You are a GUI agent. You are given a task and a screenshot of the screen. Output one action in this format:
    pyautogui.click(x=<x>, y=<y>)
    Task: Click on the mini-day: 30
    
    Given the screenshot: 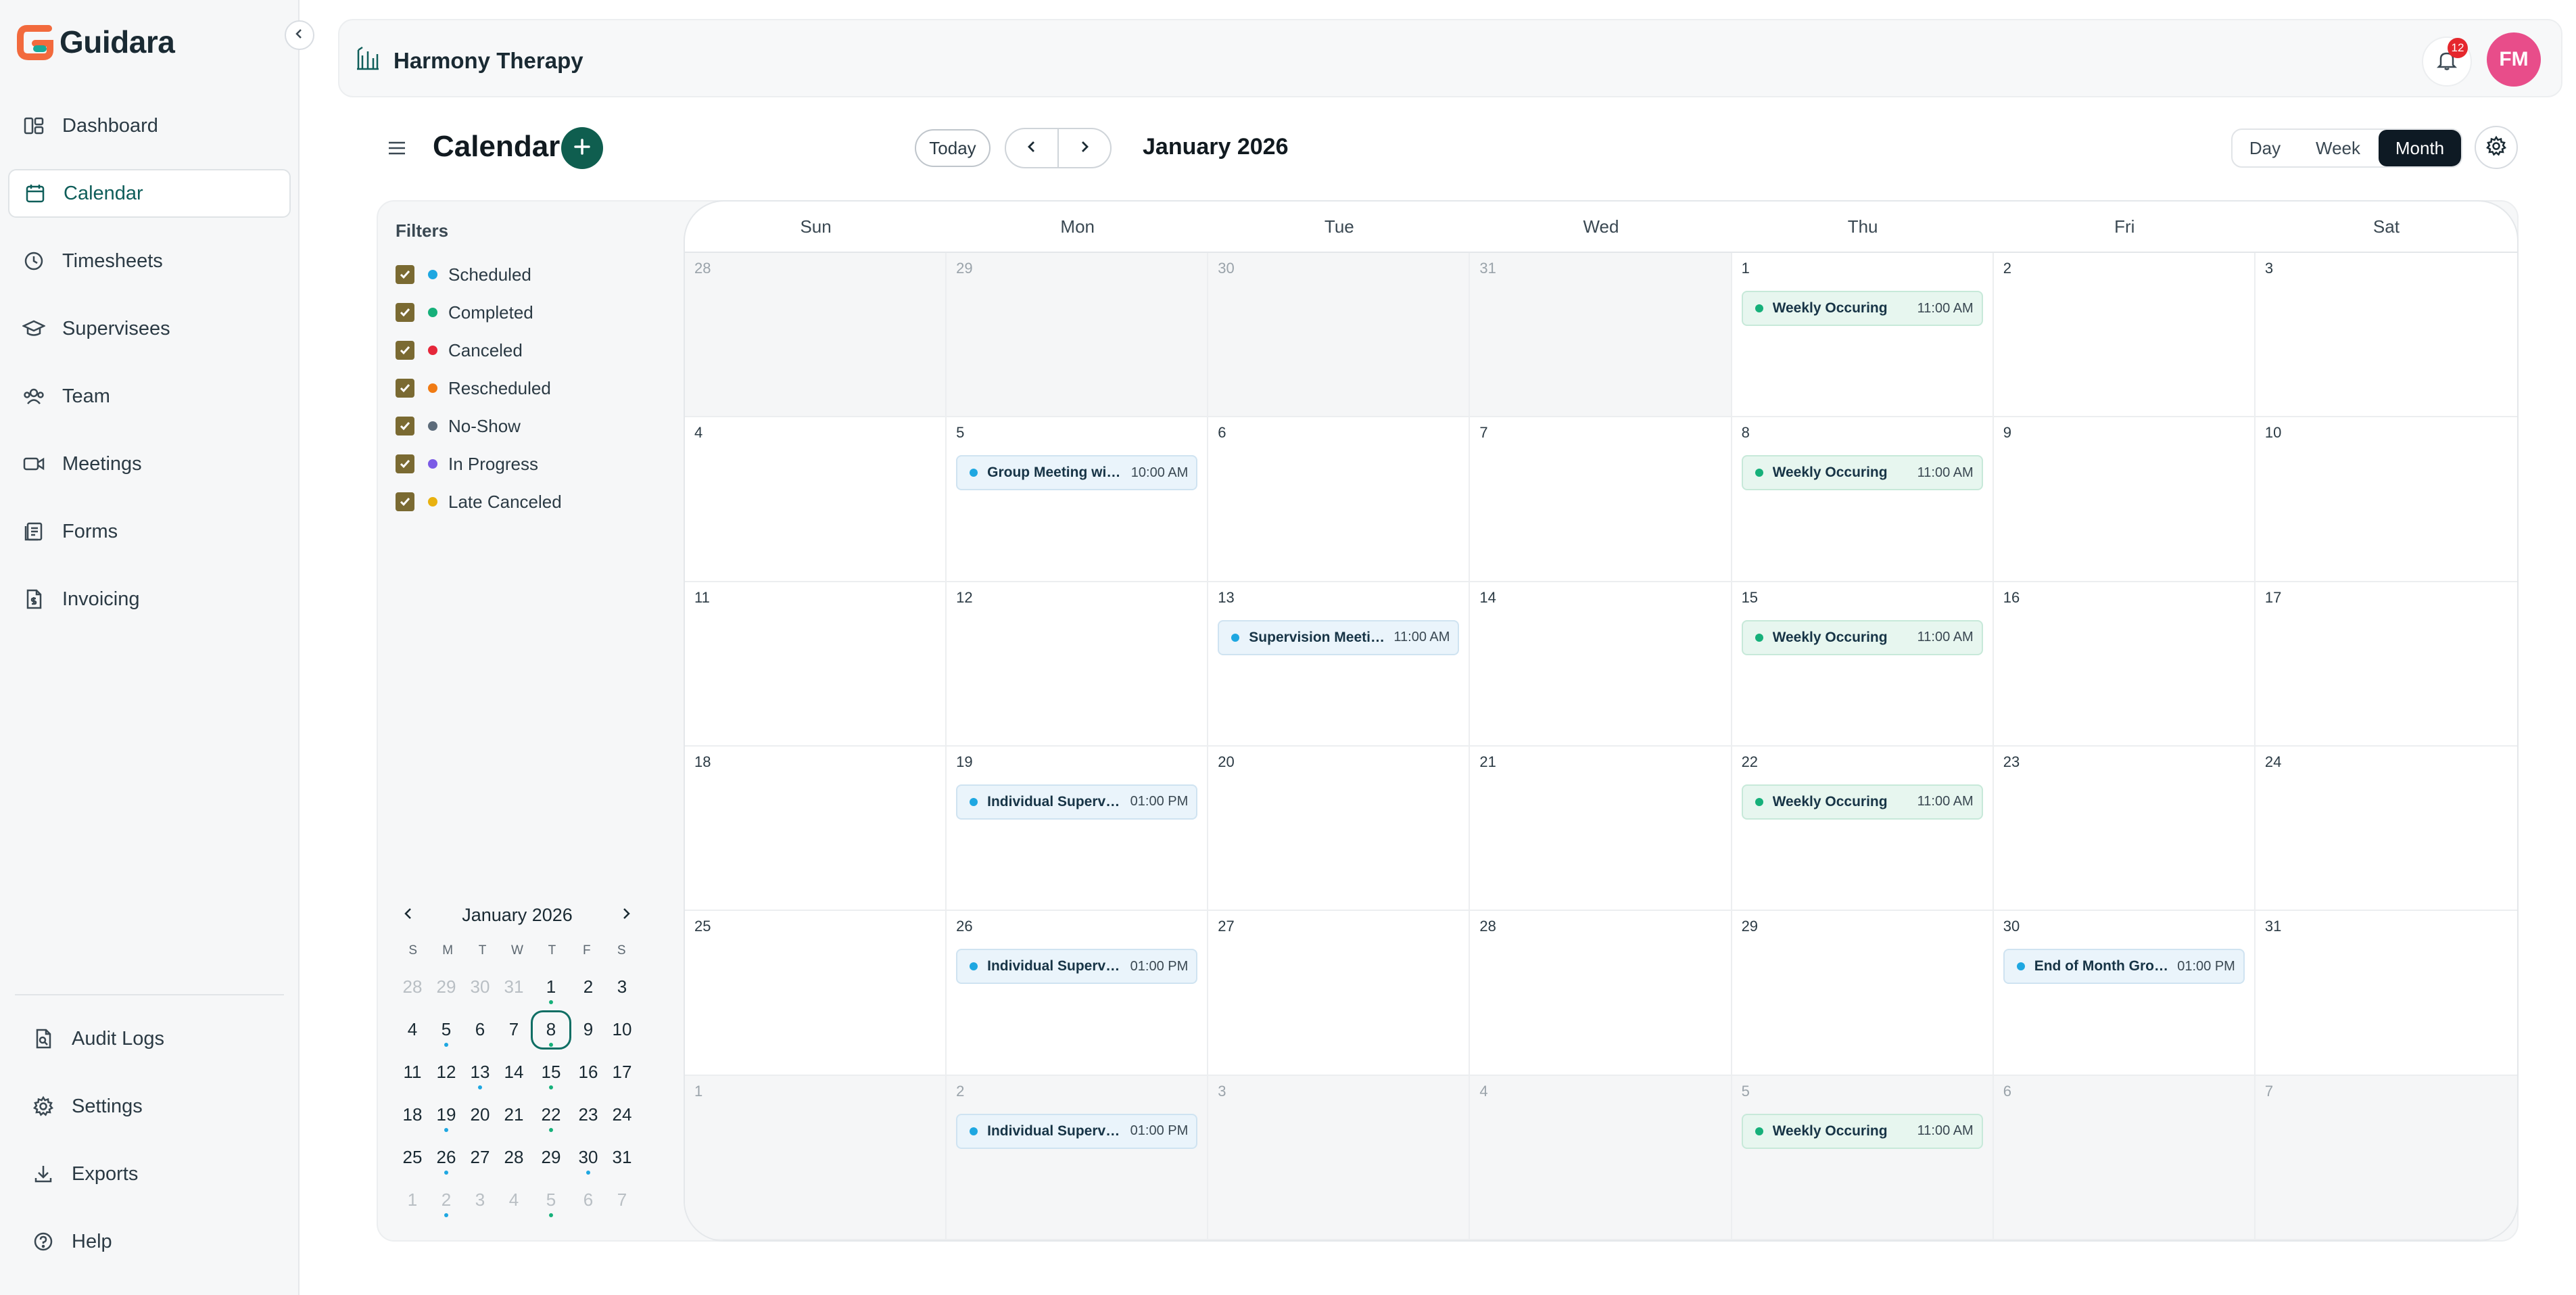 What is the action you would take?
    pyautogui.click(x=480, y=987)
    